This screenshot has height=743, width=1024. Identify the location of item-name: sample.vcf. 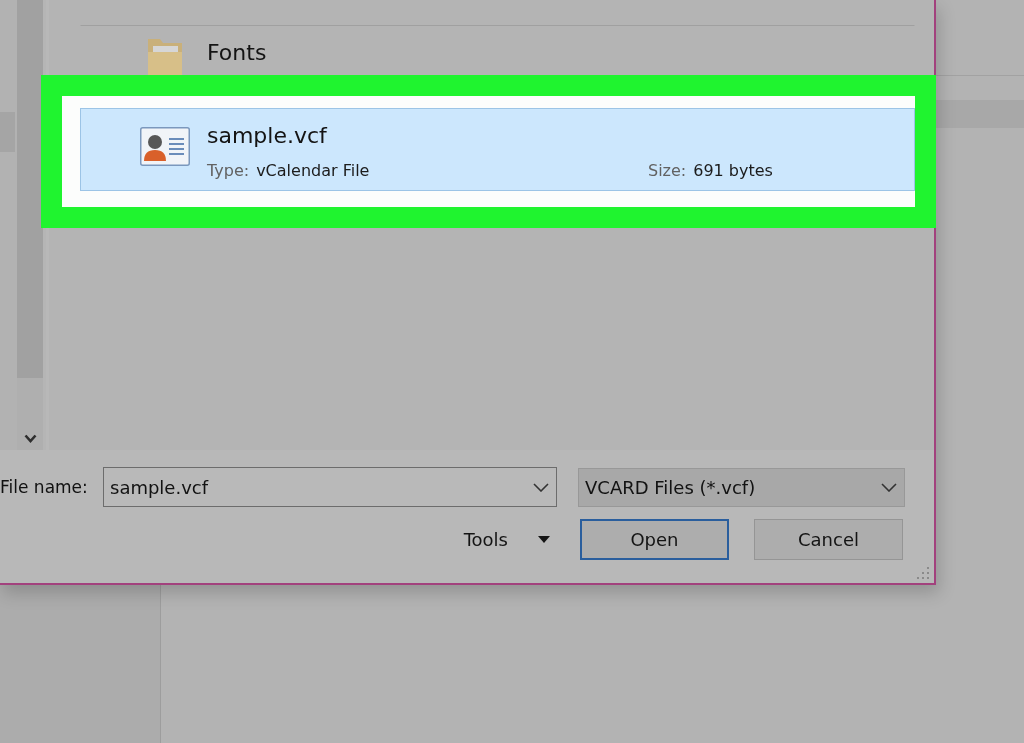
(268, 136).